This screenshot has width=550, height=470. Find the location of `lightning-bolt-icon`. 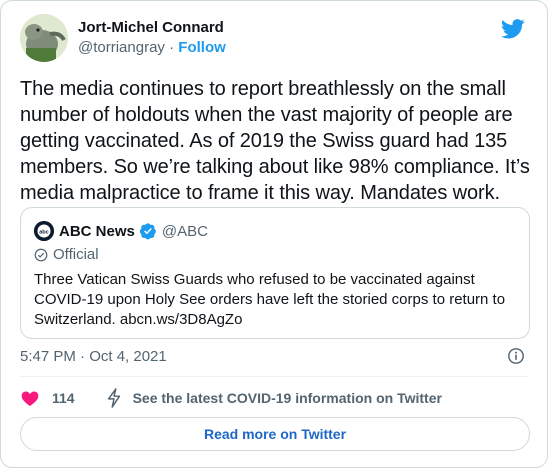

lightning-bolt-icon is located at coordinates (113, 398).